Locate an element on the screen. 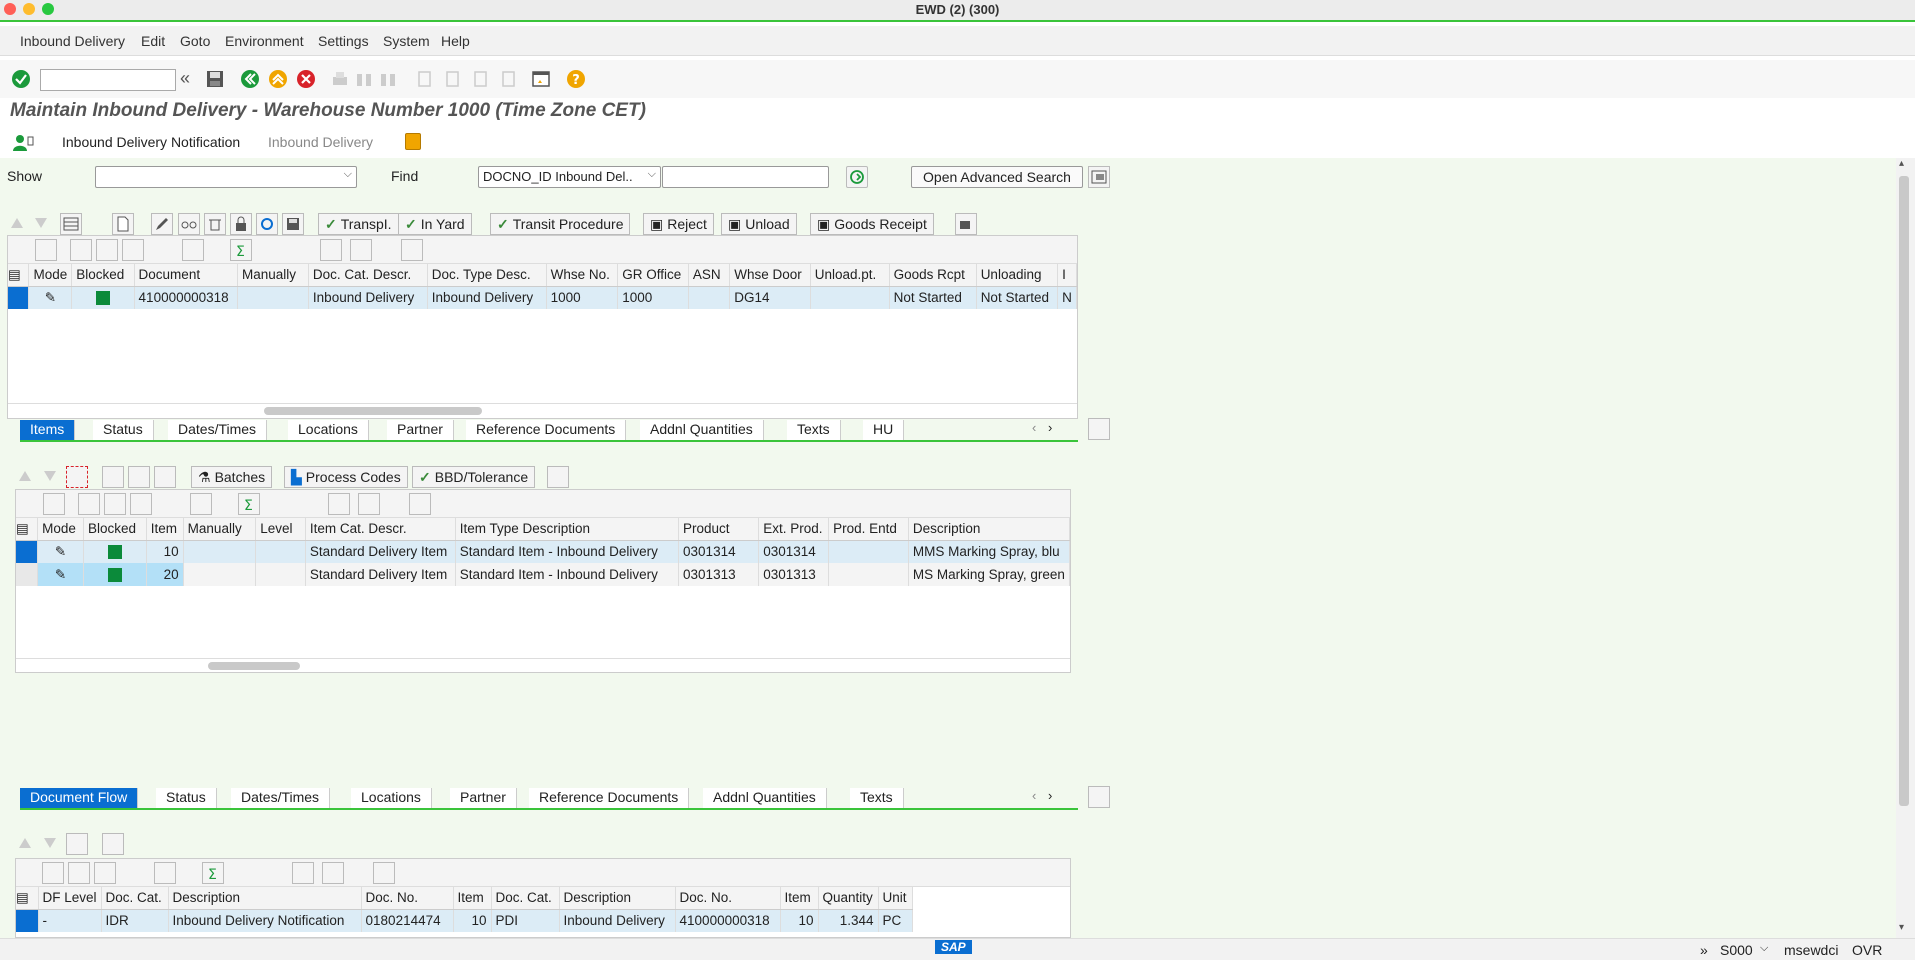 Image resolution: width=1915 pixels, height=960 pixels. column-header: Unload.pt. is located at coordinates (850, 275).